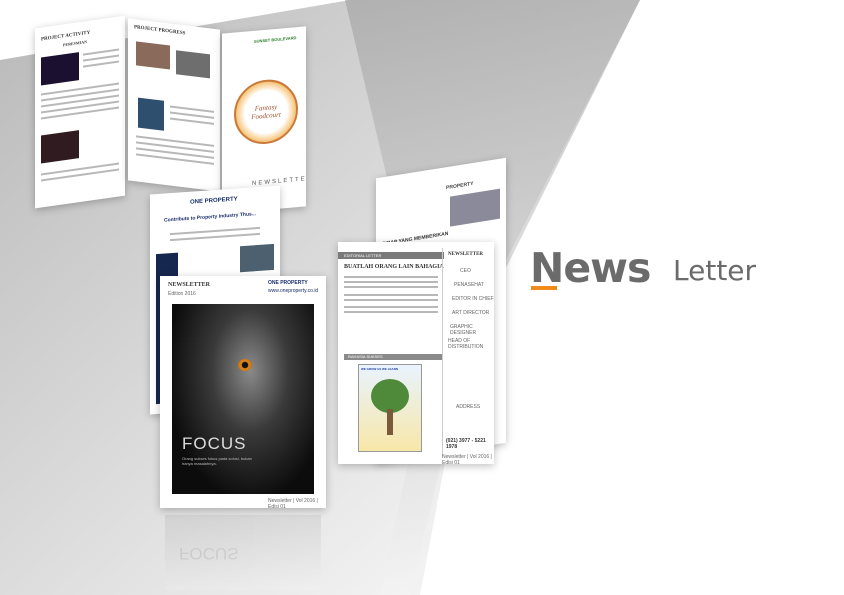 The width and height of the screenshot is (844, 595). What do you see at coordinates (189, 285) in the screenshot?
I see `masthead: NEWSLETTER` at bounding box center [189, 285].